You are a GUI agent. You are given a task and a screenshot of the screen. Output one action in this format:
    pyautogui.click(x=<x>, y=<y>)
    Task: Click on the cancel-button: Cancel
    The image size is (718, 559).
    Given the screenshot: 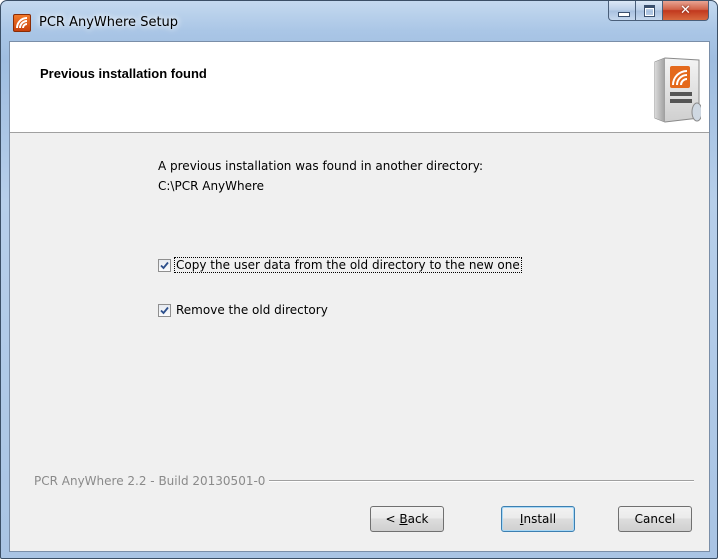 What is the action you would take?
    pyautogui.click(x=655, y=519)
    